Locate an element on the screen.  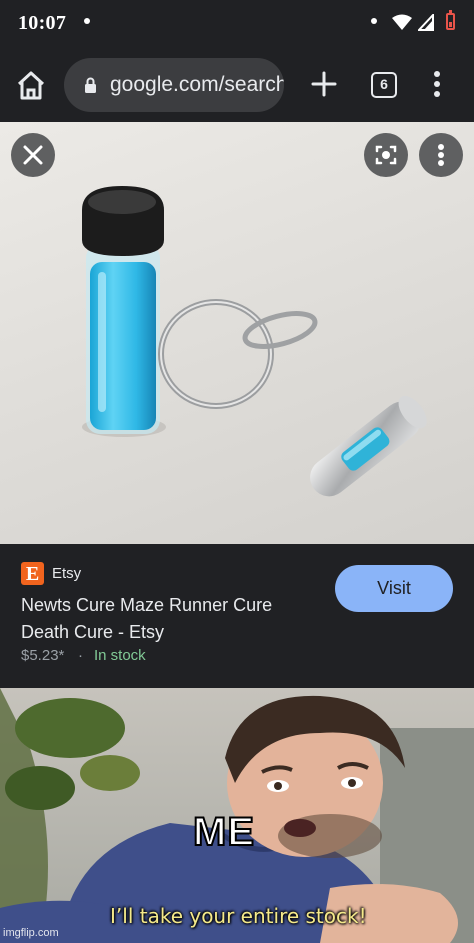
address-bar: google.com/search is located at coordinates (174, 85).